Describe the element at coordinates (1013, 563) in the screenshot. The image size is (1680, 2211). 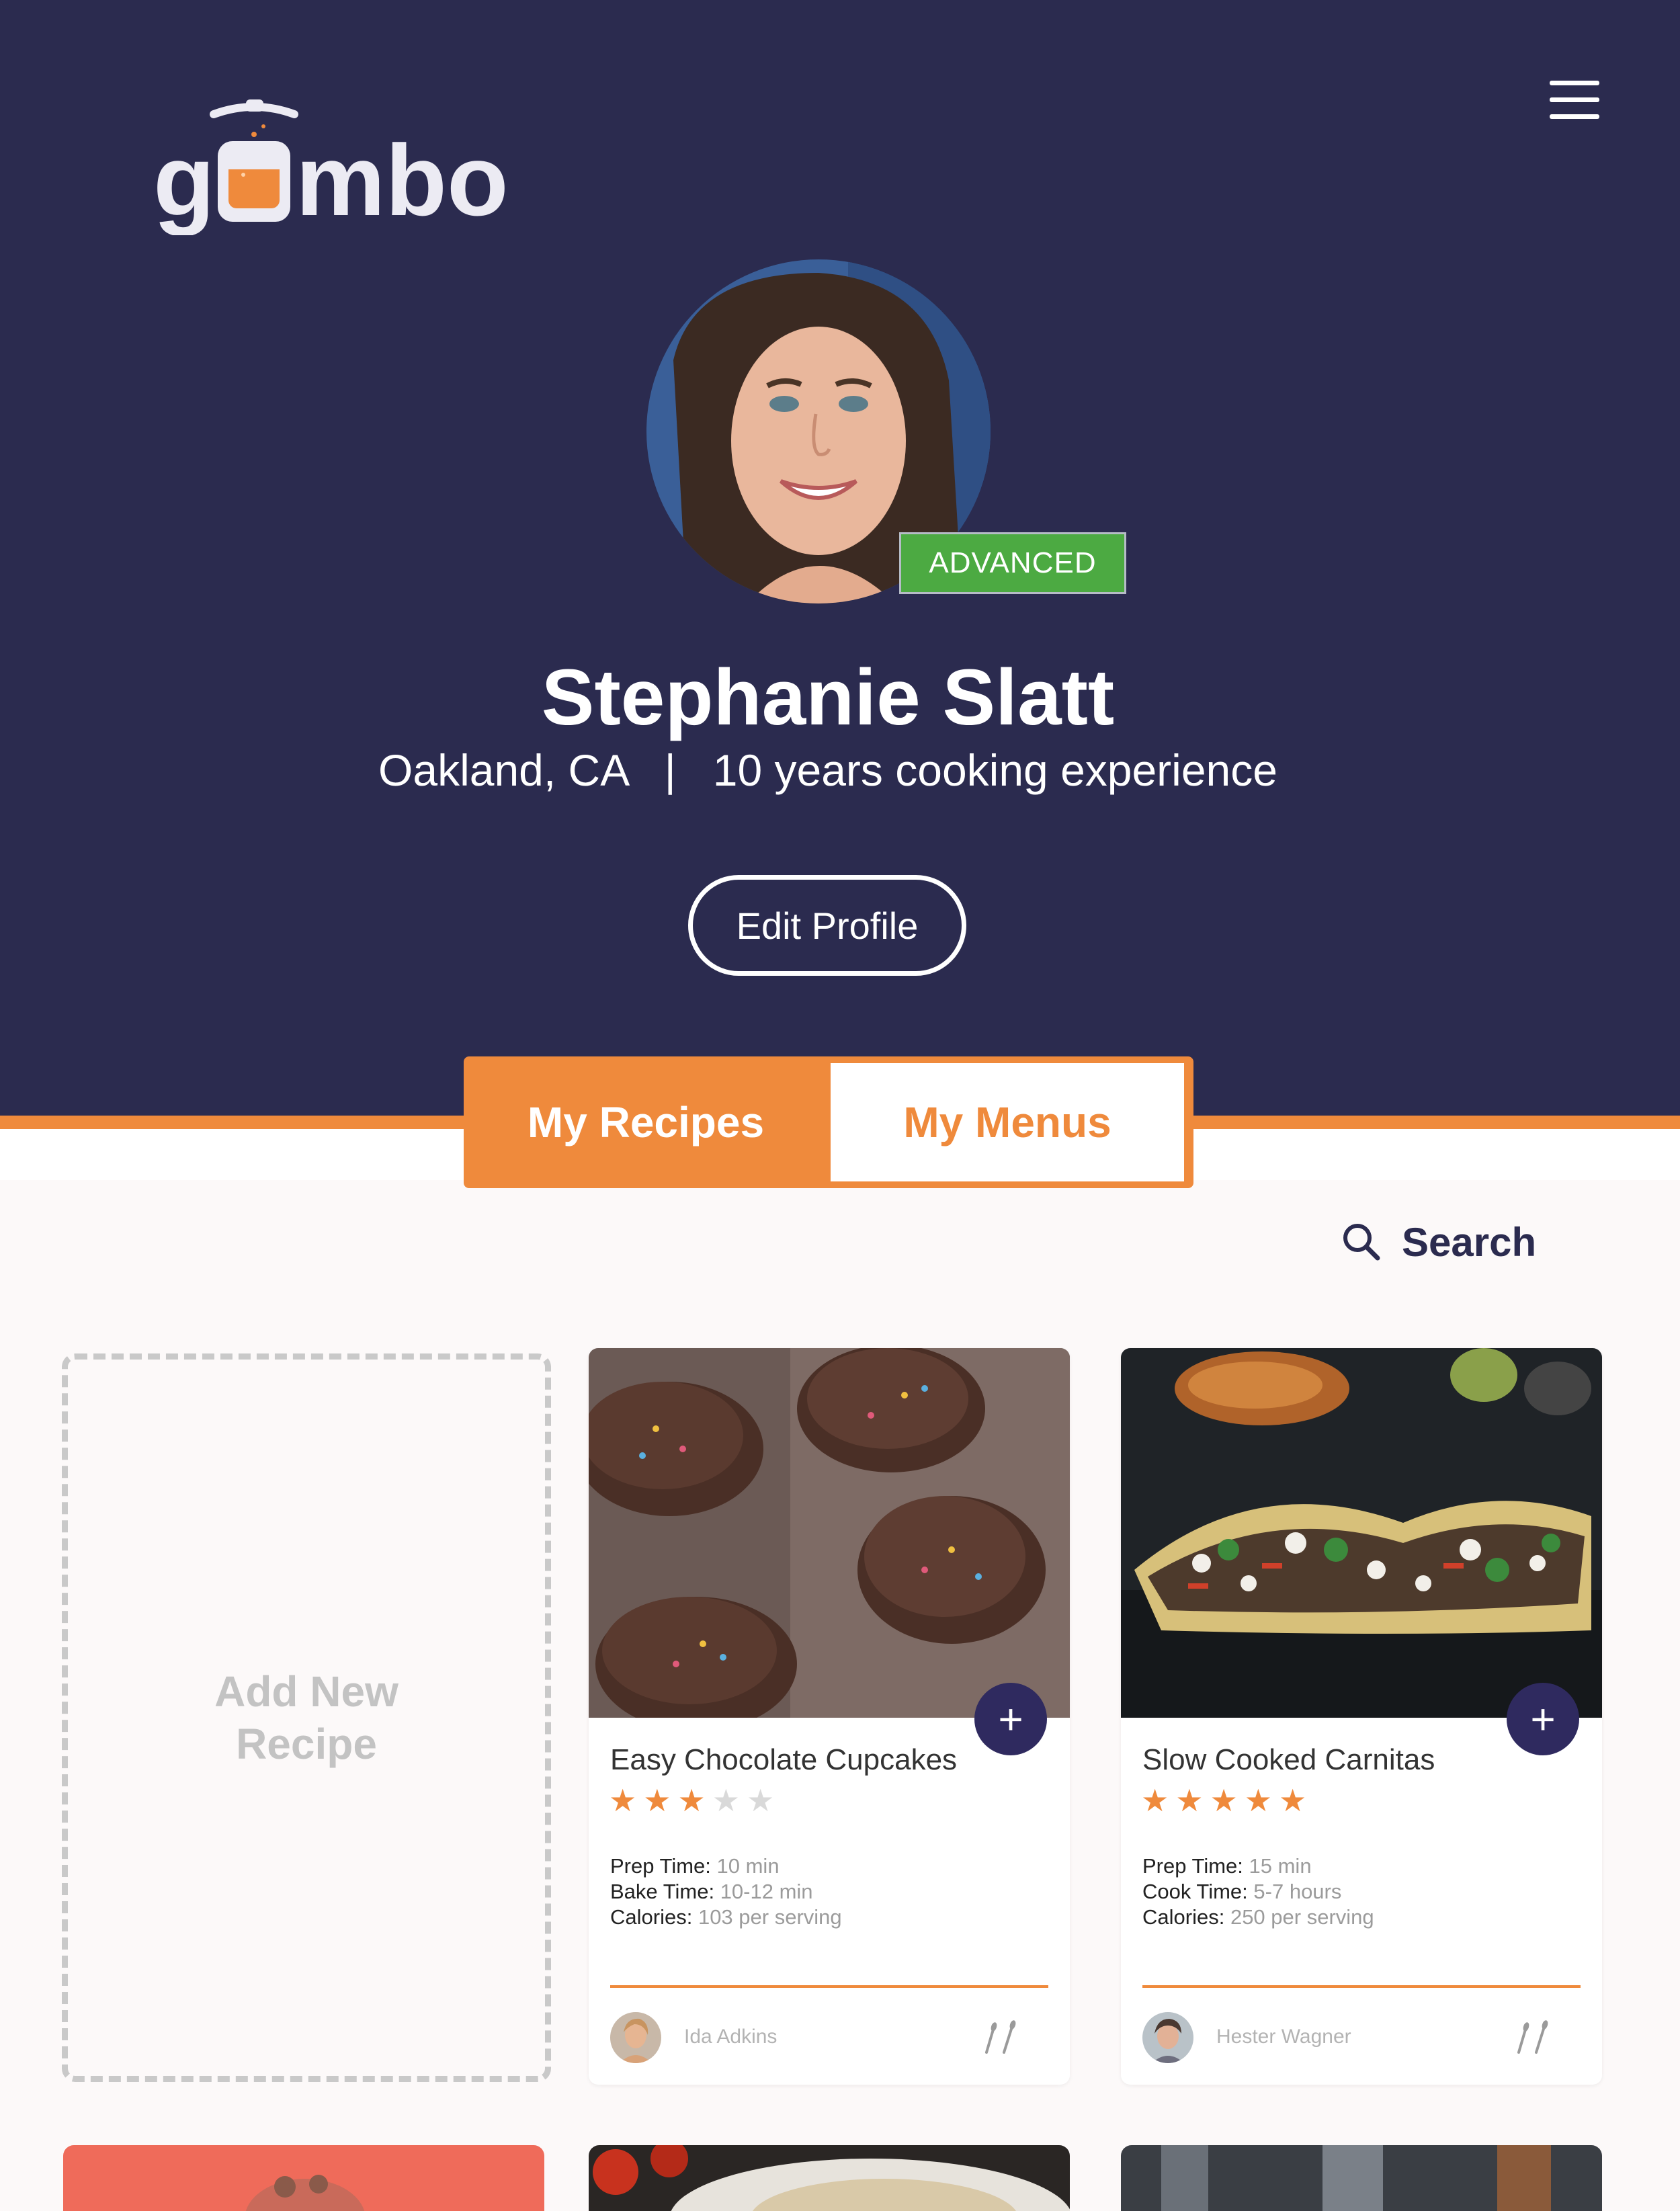
I see `level-badge: ADVANCED` at that location.